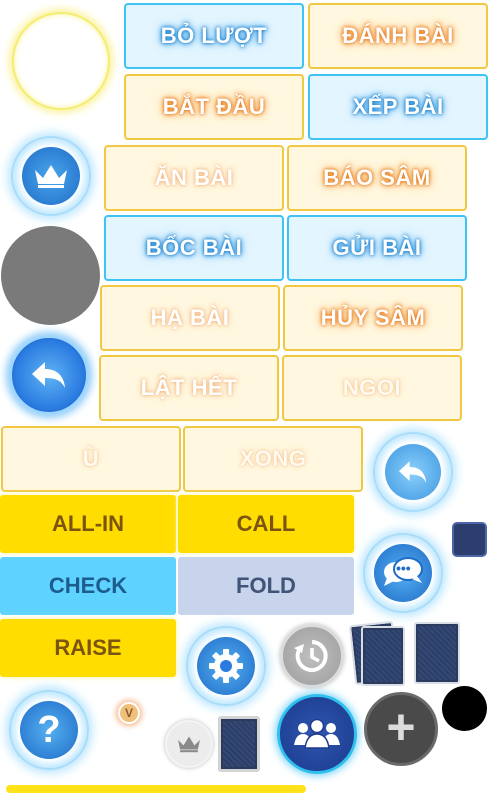 The image size is (490, 800). What do you see at coordinates (88, 648) in the screenshot?
I see `raise-button: RAISE` at bounding box center [88, 648].